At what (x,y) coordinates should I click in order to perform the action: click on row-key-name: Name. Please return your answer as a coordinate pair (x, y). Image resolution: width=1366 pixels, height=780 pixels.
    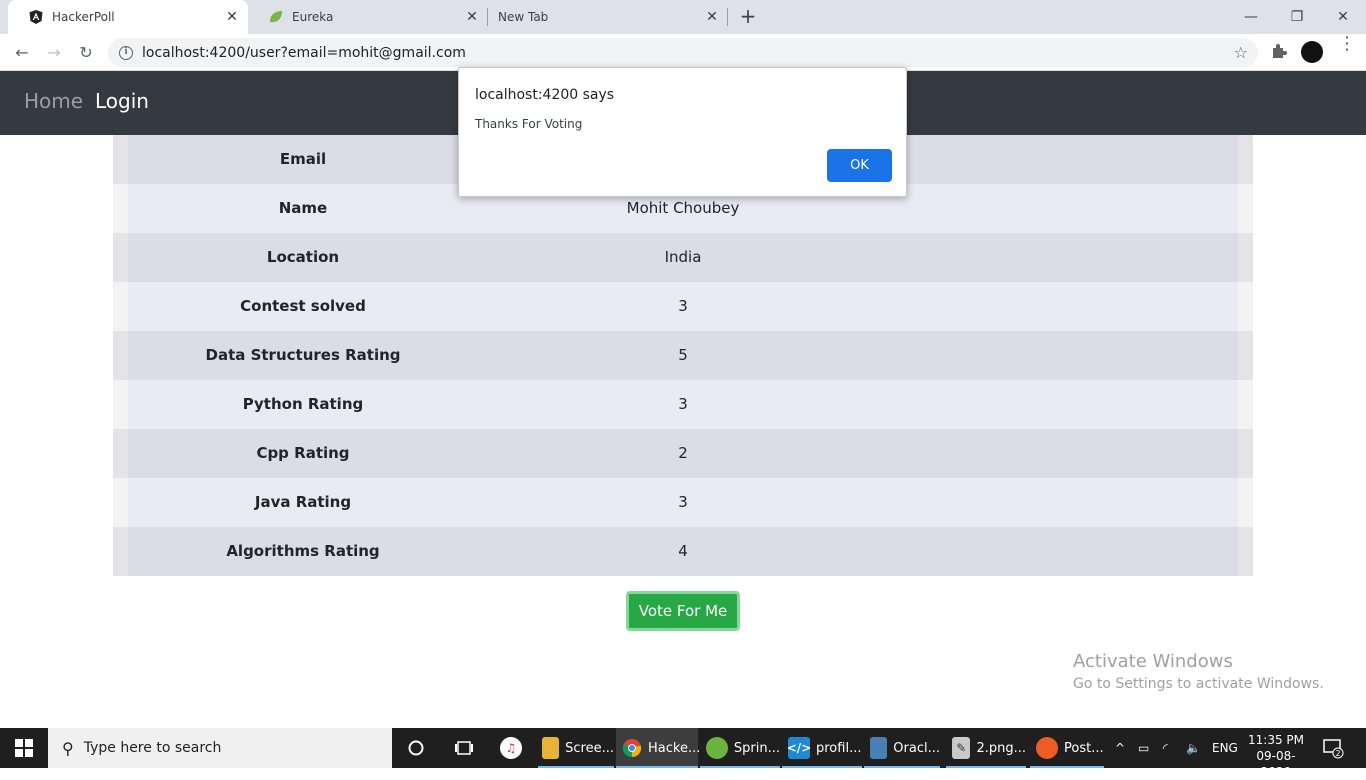
    Looking at the image, I should click on (303, 208).